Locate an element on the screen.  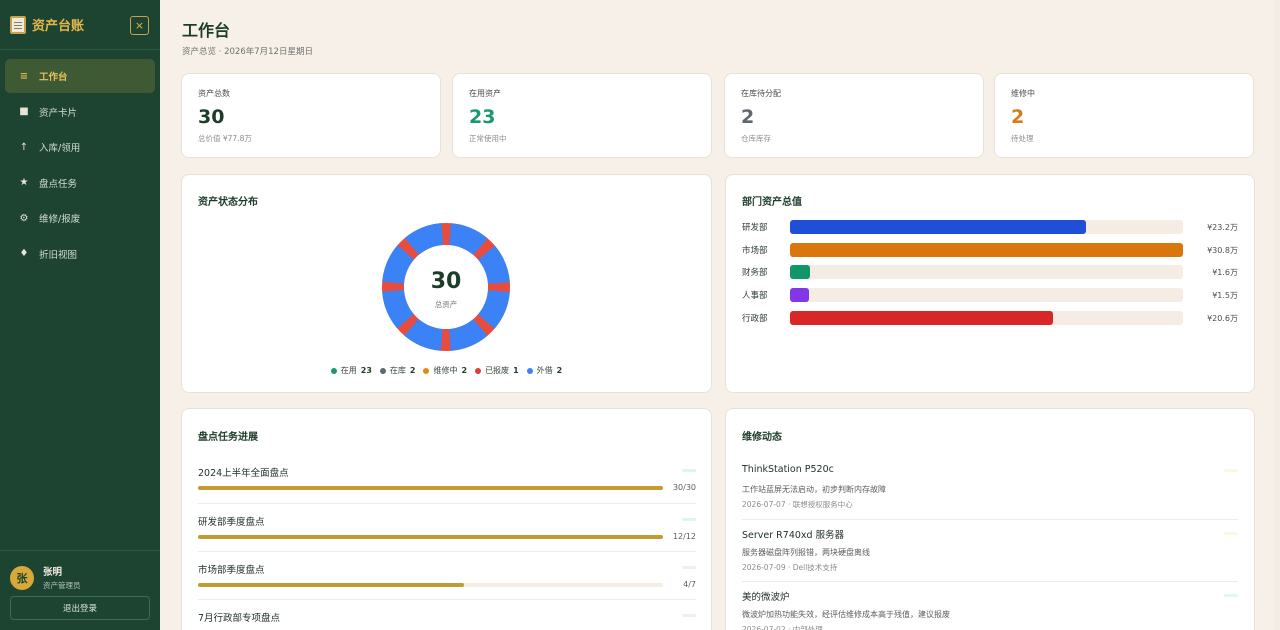
task-name: 市场部季度盘点 is located at coordinates (231, 570).